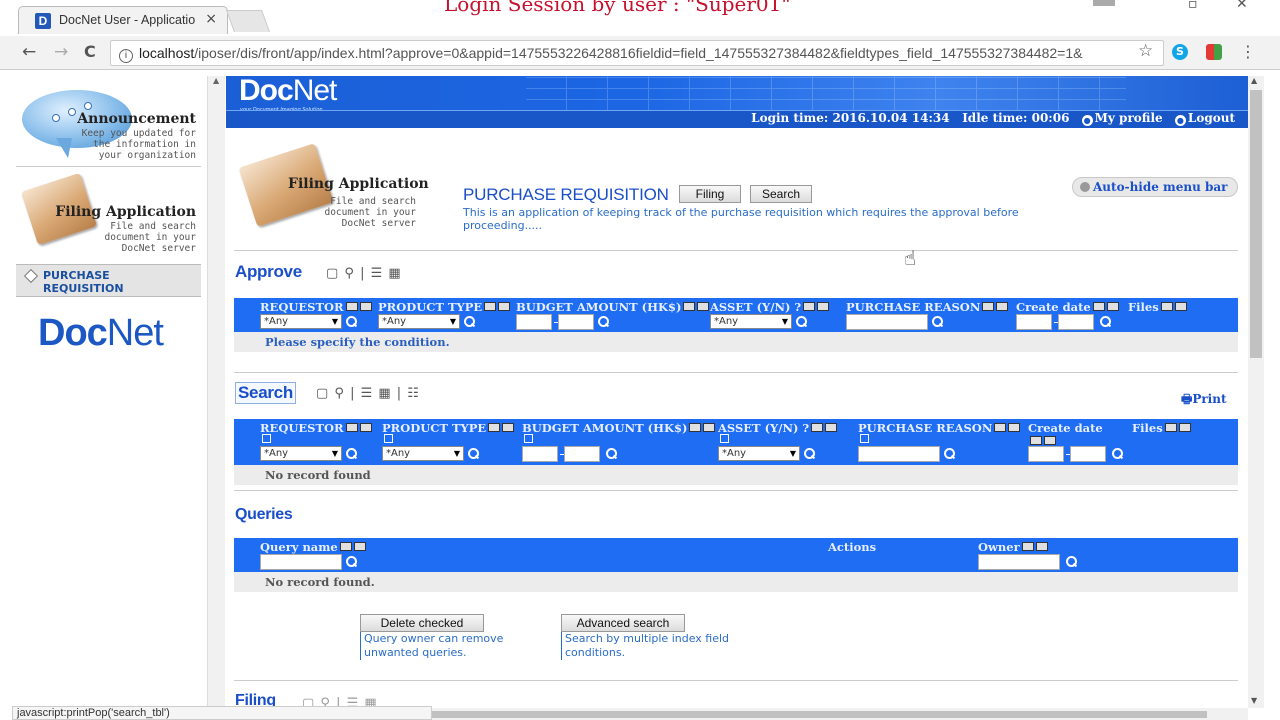  What do you see at coordinates (83, 282) in the screenshot?
I see `sidebar-item-label: PURCHASE REQUISITION` at bounding box center [83, 282].